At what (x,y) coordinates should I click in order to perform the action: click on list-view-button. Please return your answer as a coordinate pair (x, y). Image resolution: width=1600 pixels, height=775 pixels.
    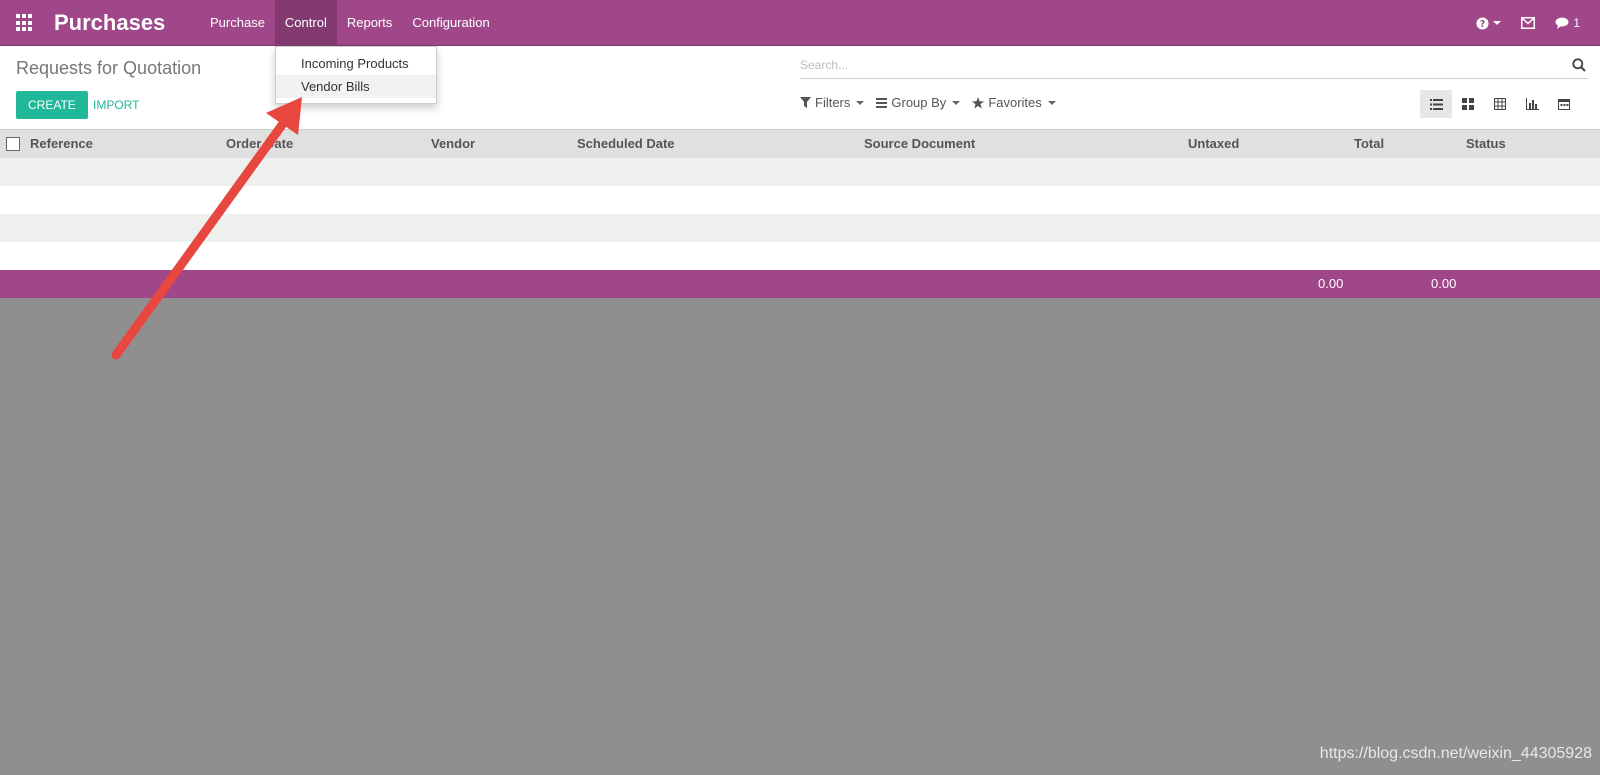
    Looking at the image, I should click on (1436, 104).